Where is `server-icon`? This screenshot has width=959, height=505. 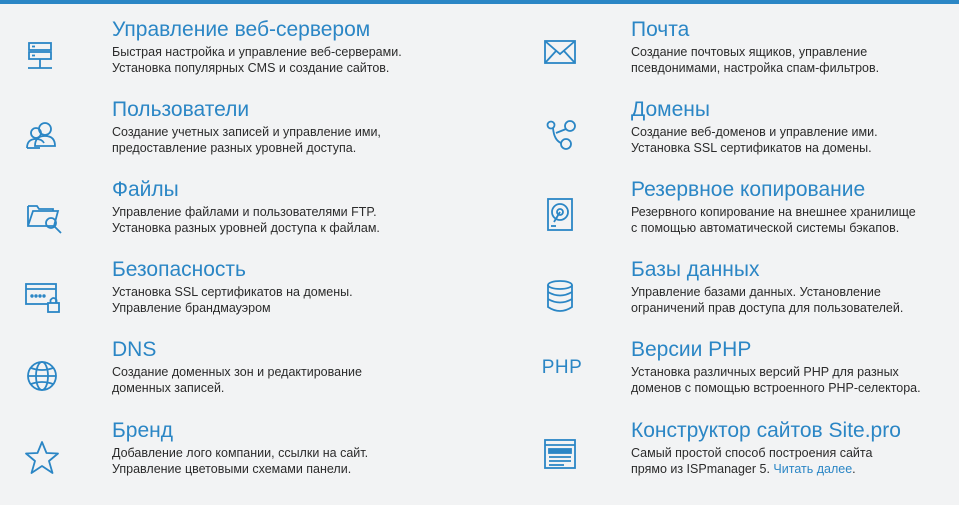
server-icon is located at coordinates (40, 58).